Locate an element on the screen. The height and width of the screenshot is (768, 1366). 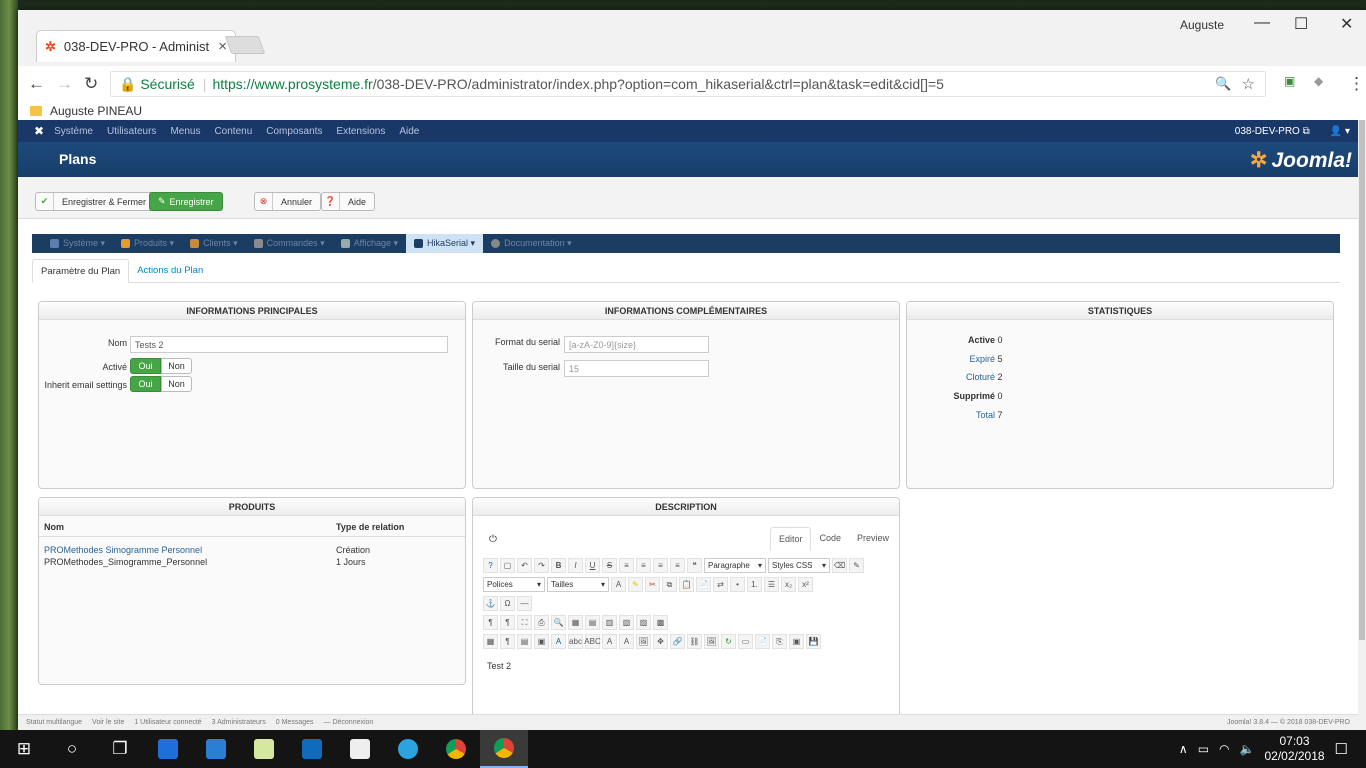
close-icon: ✕ is located at coordinates (1346, 24).